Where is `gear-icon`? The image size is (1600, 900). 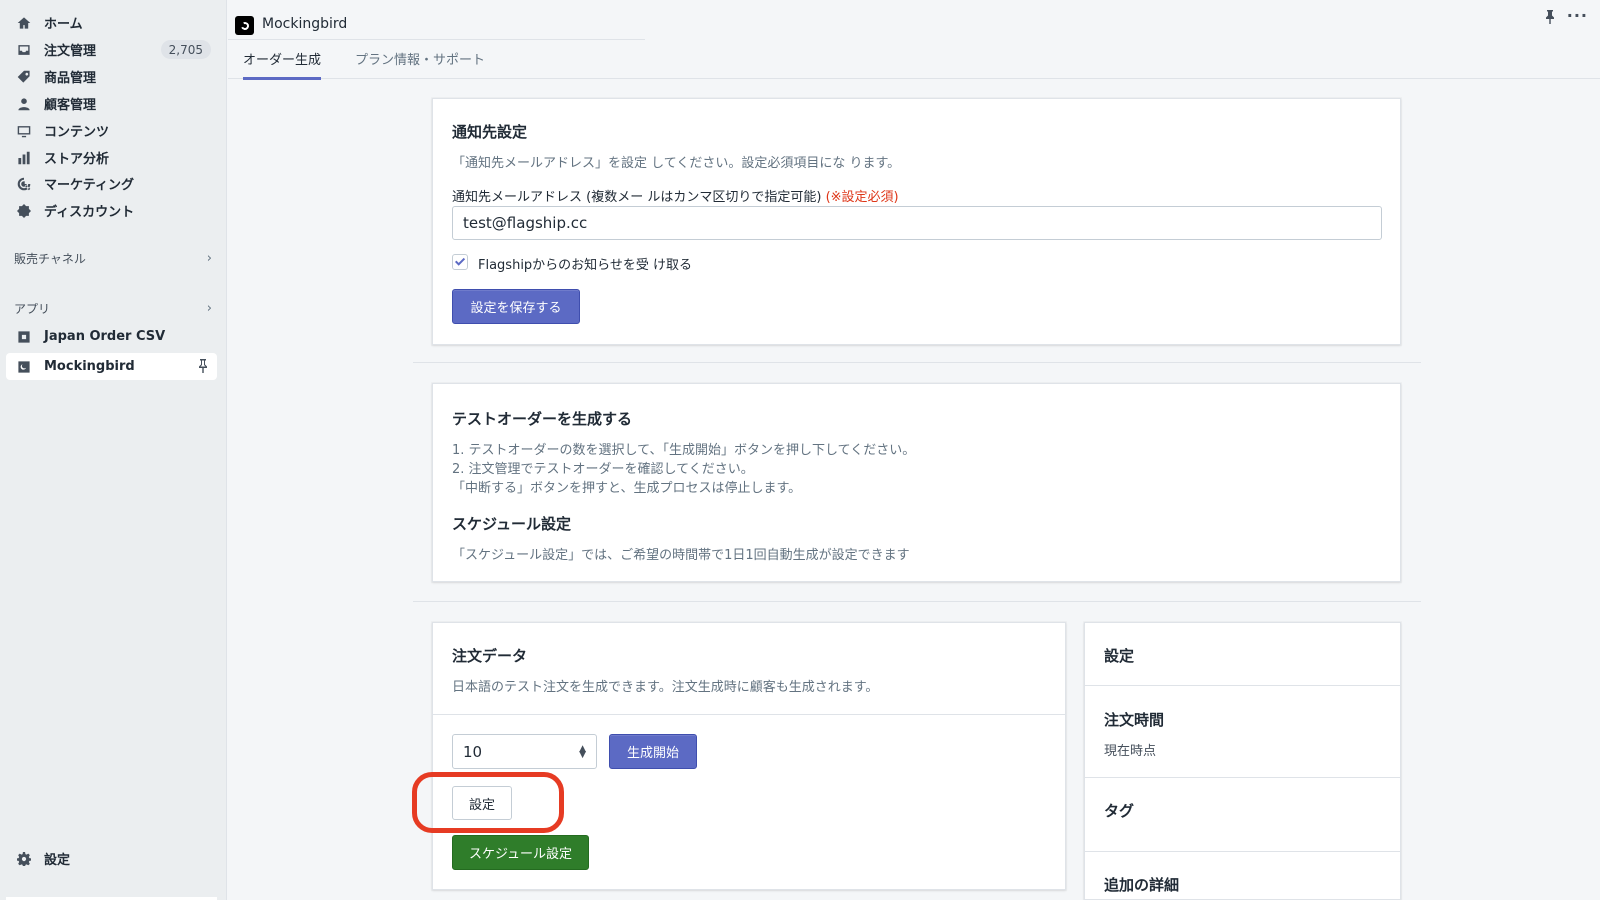
gear-icon is located at coordinates (24, 858).